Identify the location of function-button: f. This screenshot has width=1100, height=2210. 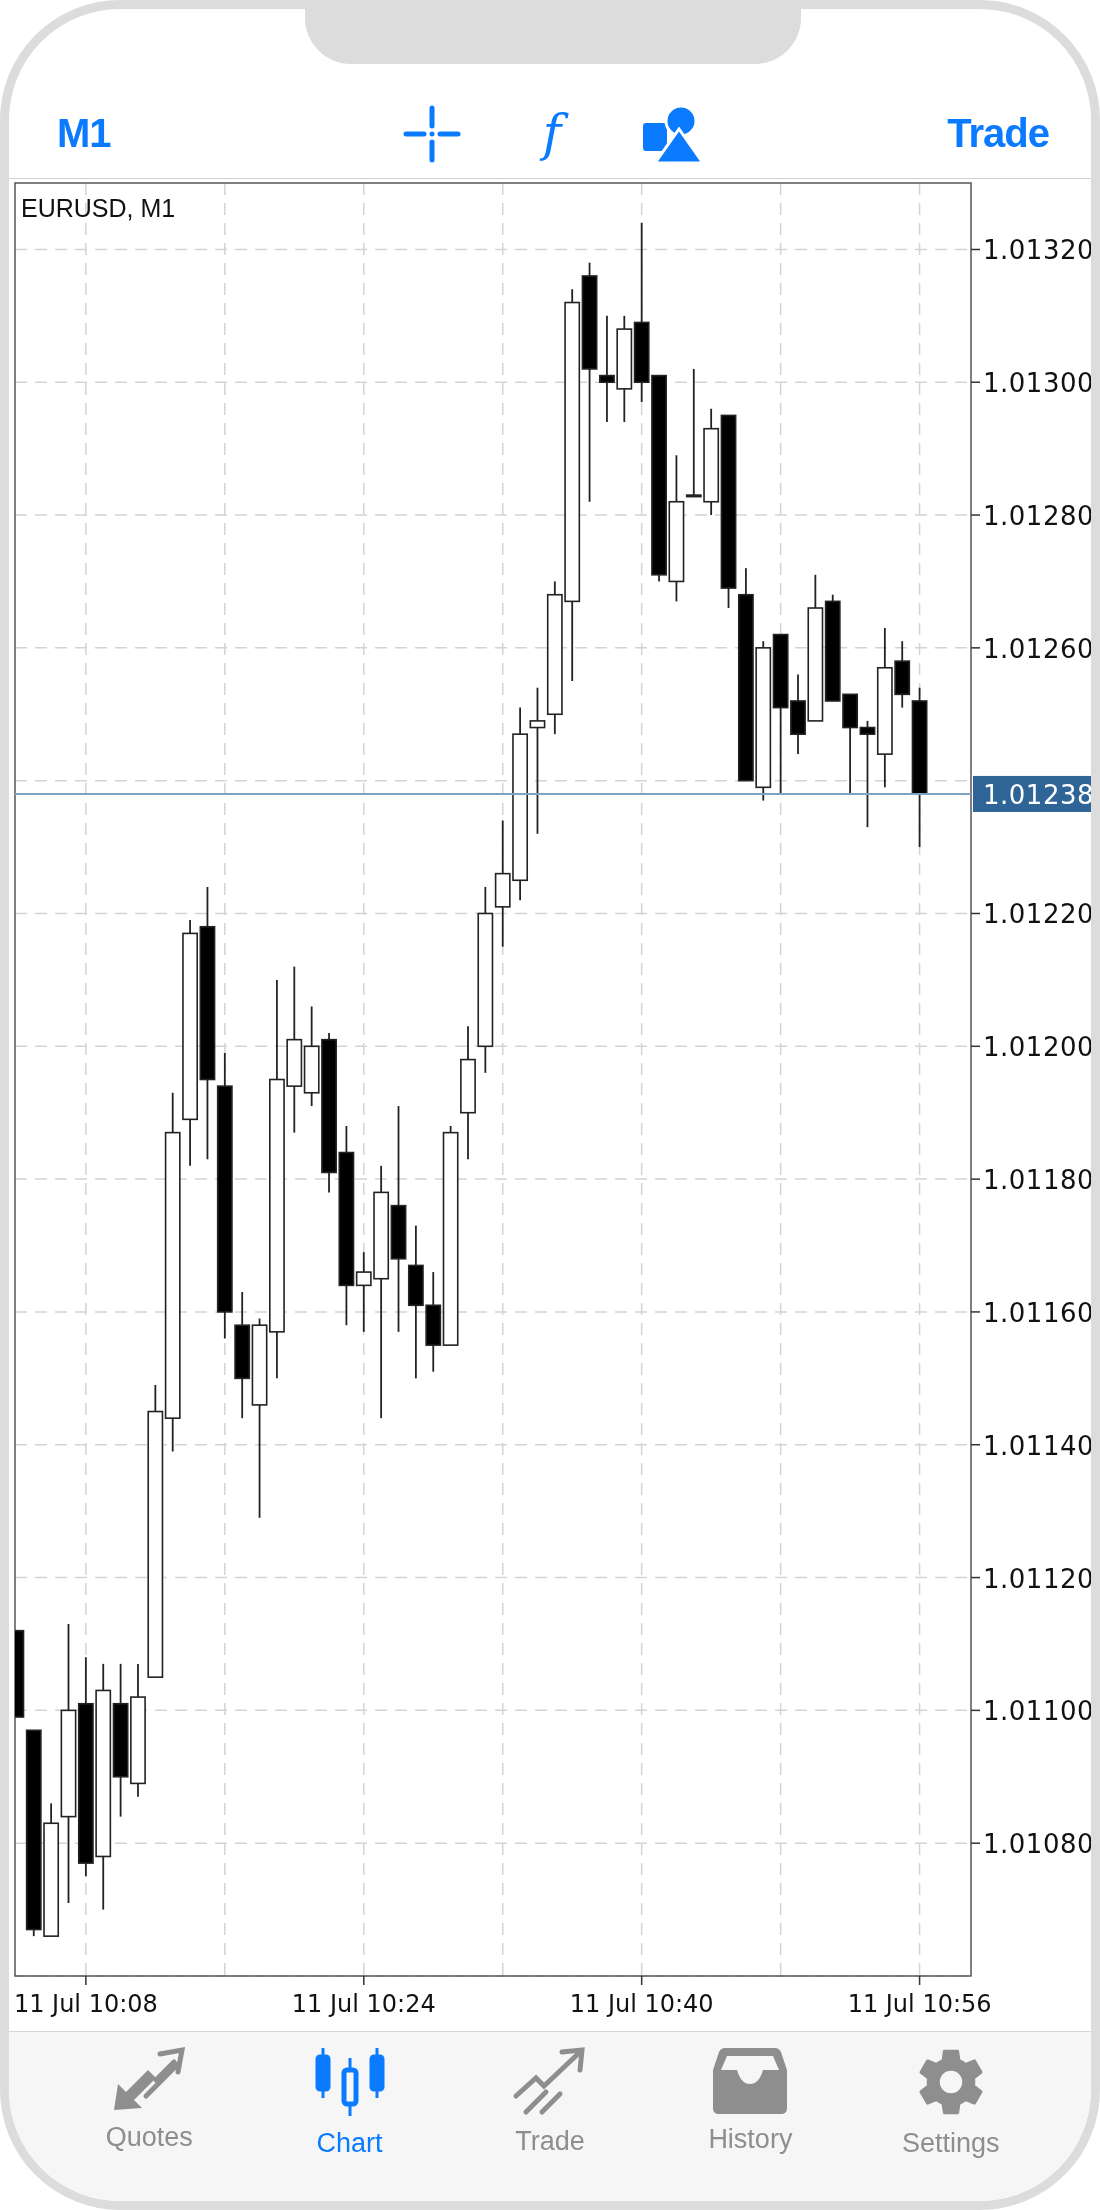
(552, 133).